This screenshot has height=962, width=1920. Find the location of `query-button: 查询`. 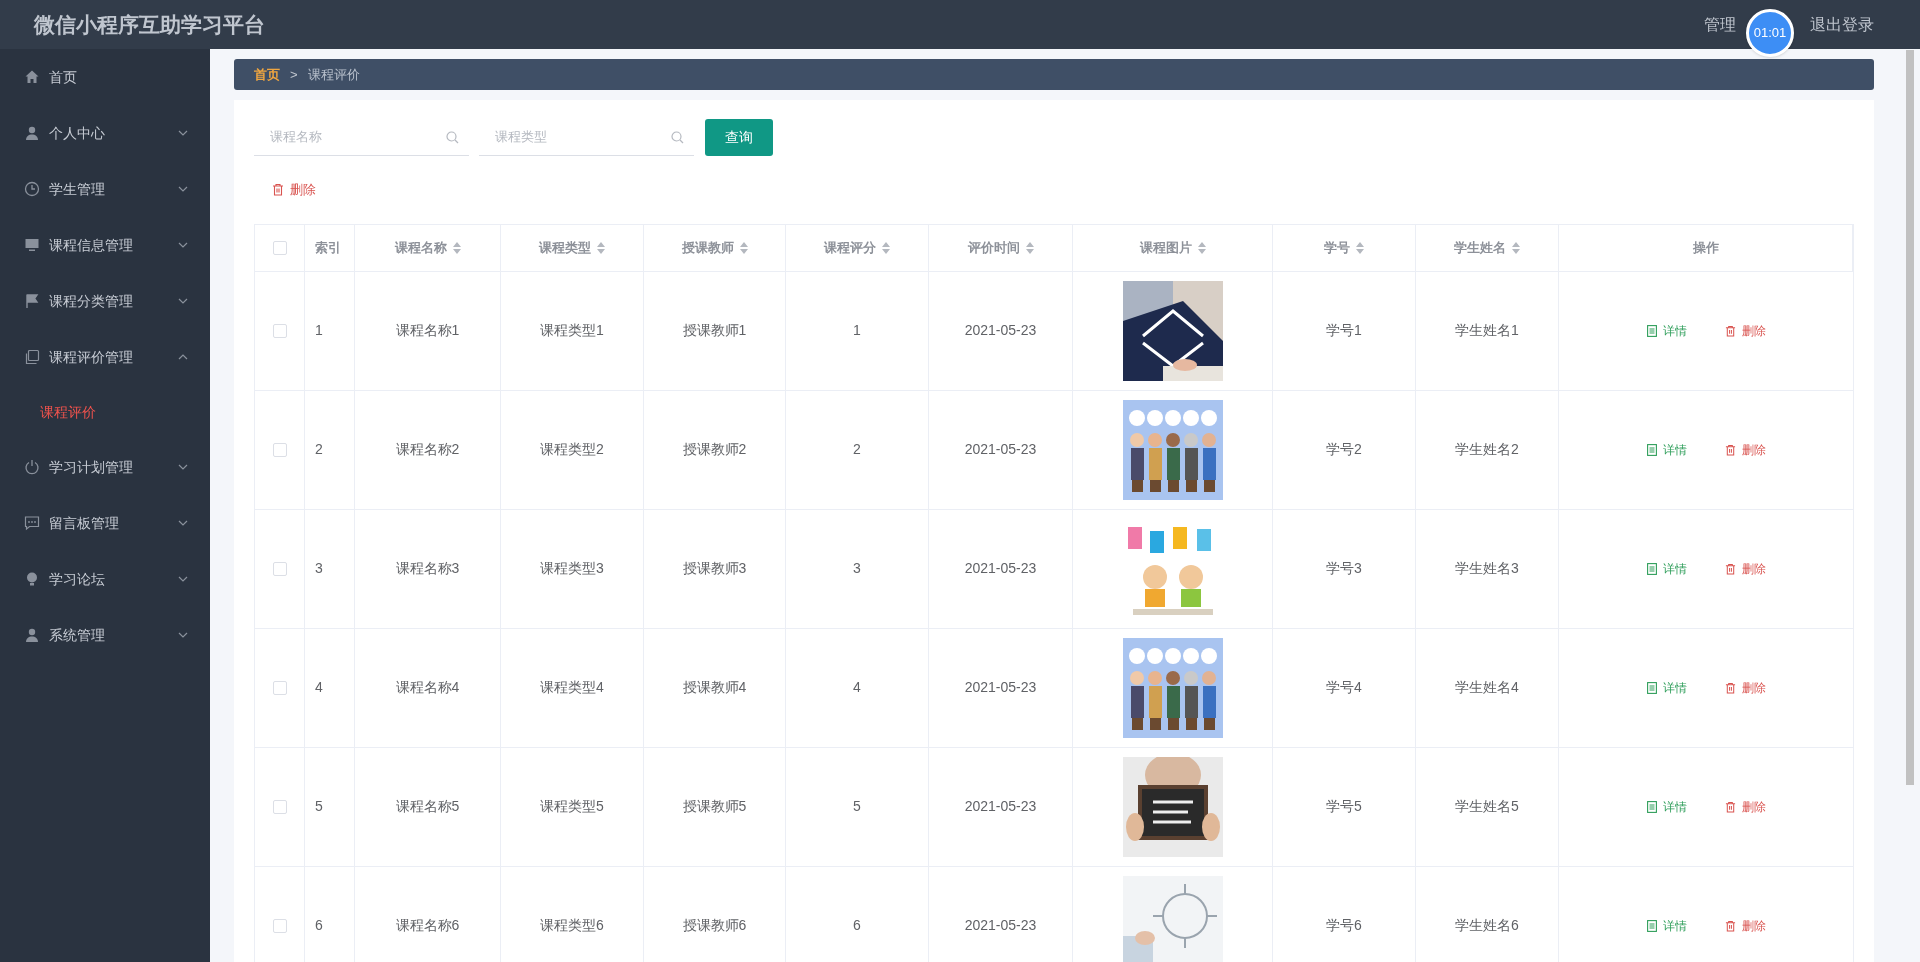

query-button: 查询 is located at coordinates (739, 137).